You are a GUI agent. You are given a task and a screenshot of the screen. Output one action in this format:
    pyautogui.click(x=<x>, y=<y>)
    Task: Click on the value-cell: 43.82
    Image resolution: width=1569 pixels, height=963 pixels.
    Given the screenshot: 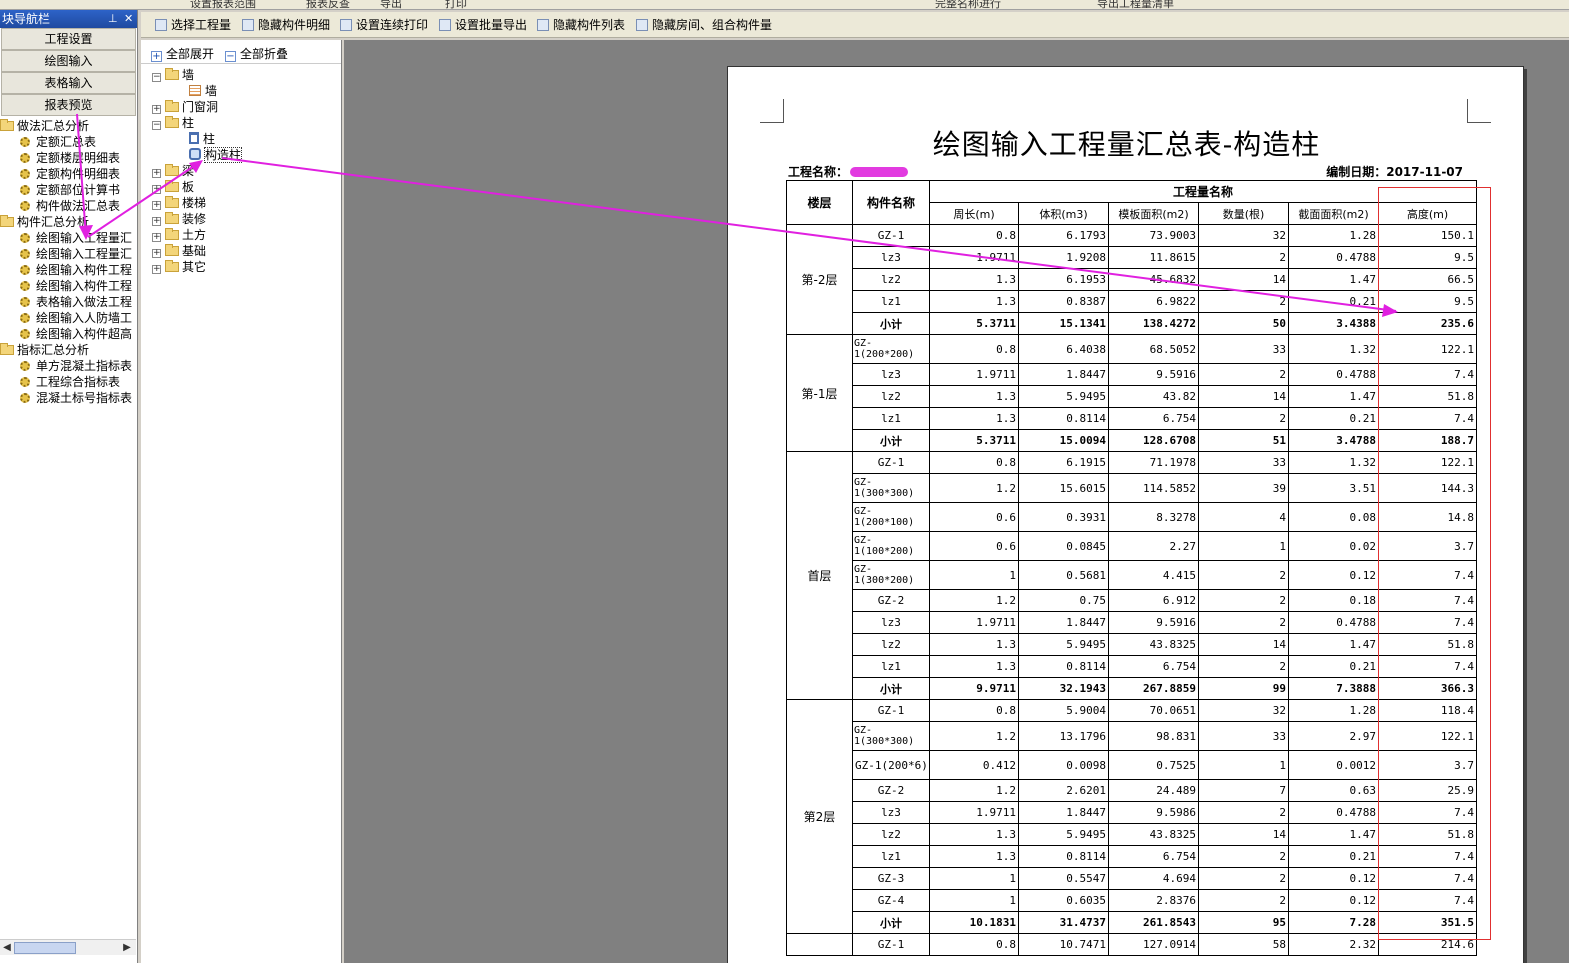 What is the action you would take?
    pyautogui.click(x=1153, y=396)
    